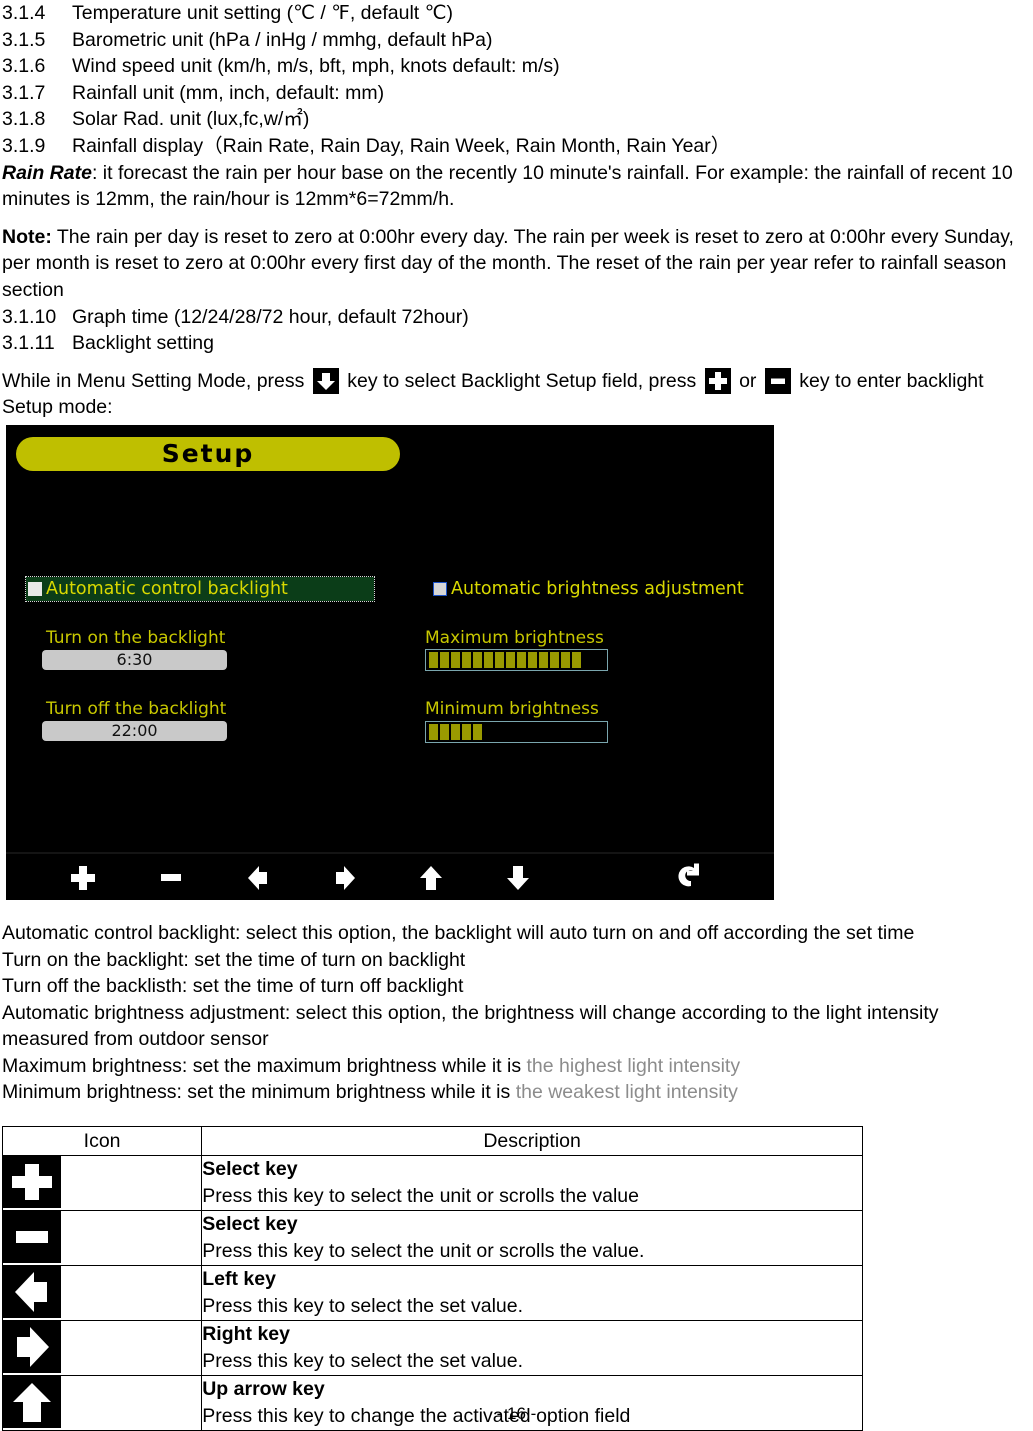 Image resolution: width=1033 pixels, height=1431 pixels. I want to click on lcd-title-bar: Setup, so click(208, 453).